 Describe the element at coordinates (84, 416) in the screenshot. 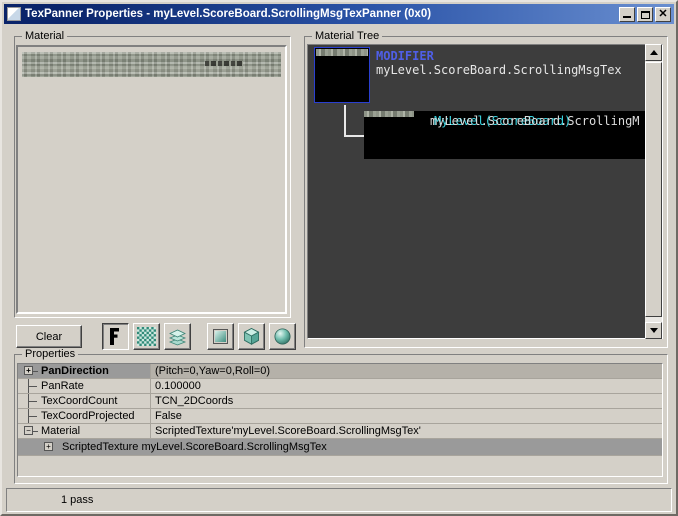

I see `property-name-cell: TexCoordProjected` at that location.